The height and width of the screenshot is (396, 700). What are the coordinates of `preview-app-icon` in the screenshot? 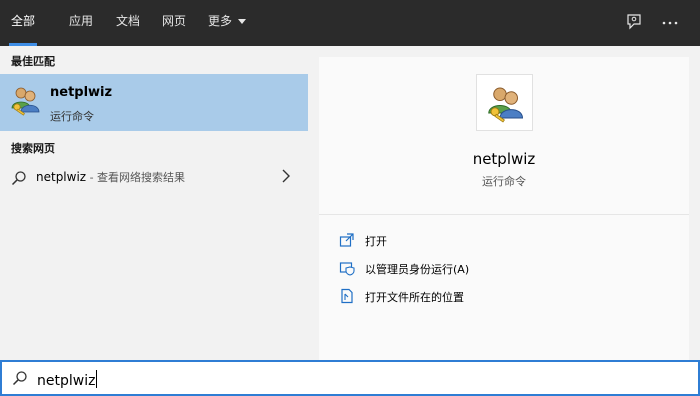 It's located at (504, 102).